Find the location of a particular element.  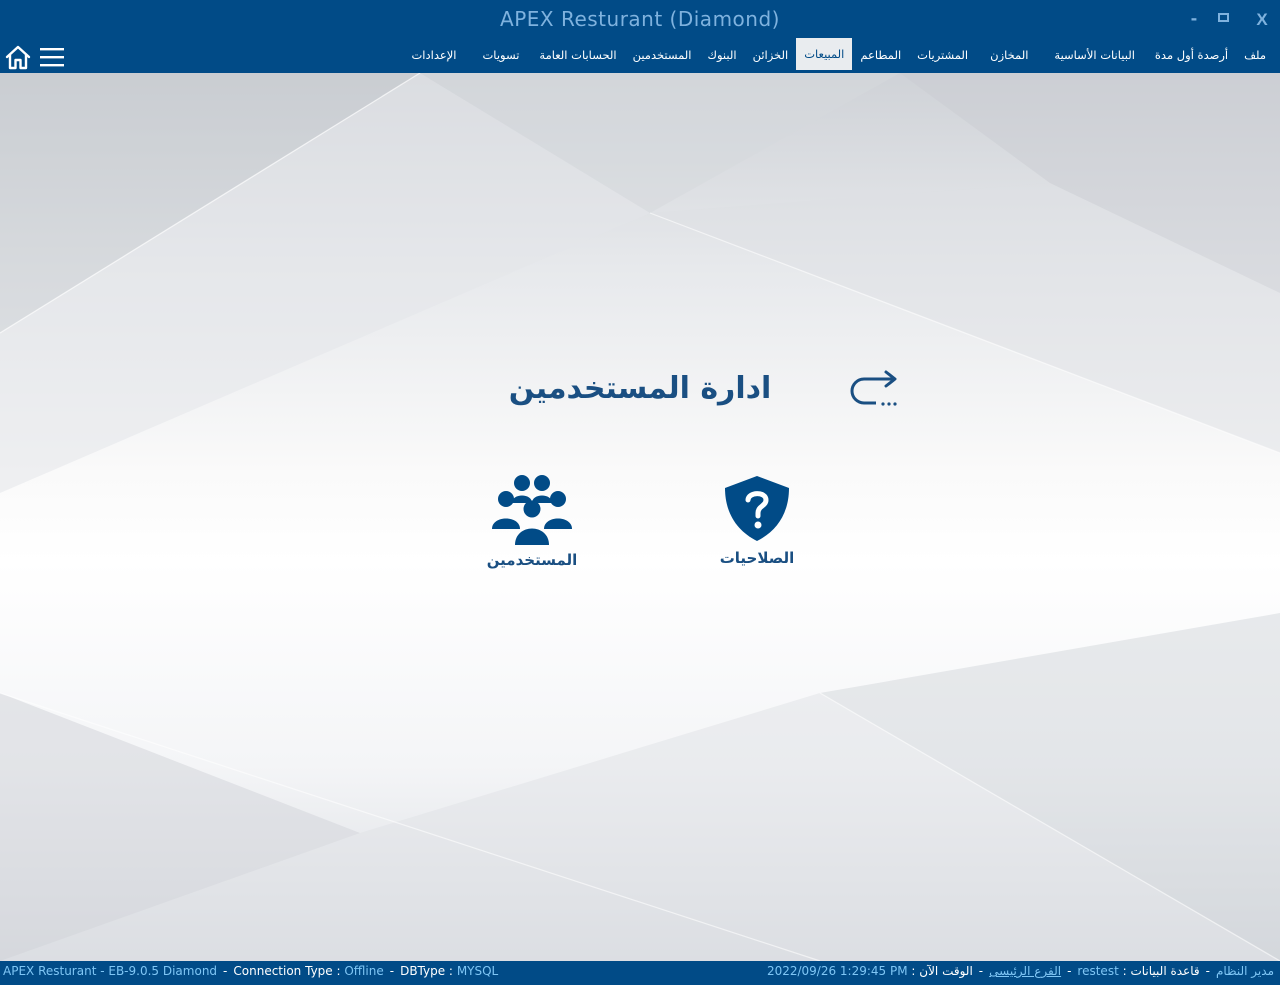

users-tile: المستخدمين is located at coordinates (532, 521).